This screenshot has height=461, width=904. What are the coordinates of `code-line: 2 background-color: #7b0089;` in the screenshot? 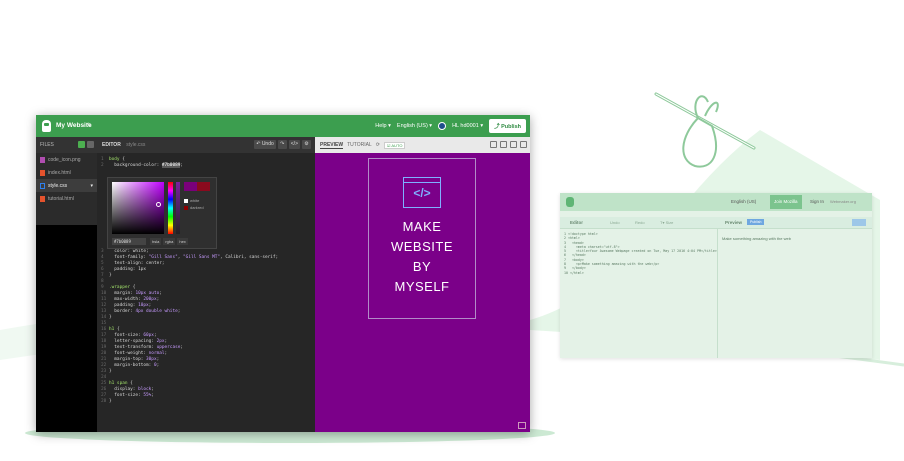 It's located at (142, 165).